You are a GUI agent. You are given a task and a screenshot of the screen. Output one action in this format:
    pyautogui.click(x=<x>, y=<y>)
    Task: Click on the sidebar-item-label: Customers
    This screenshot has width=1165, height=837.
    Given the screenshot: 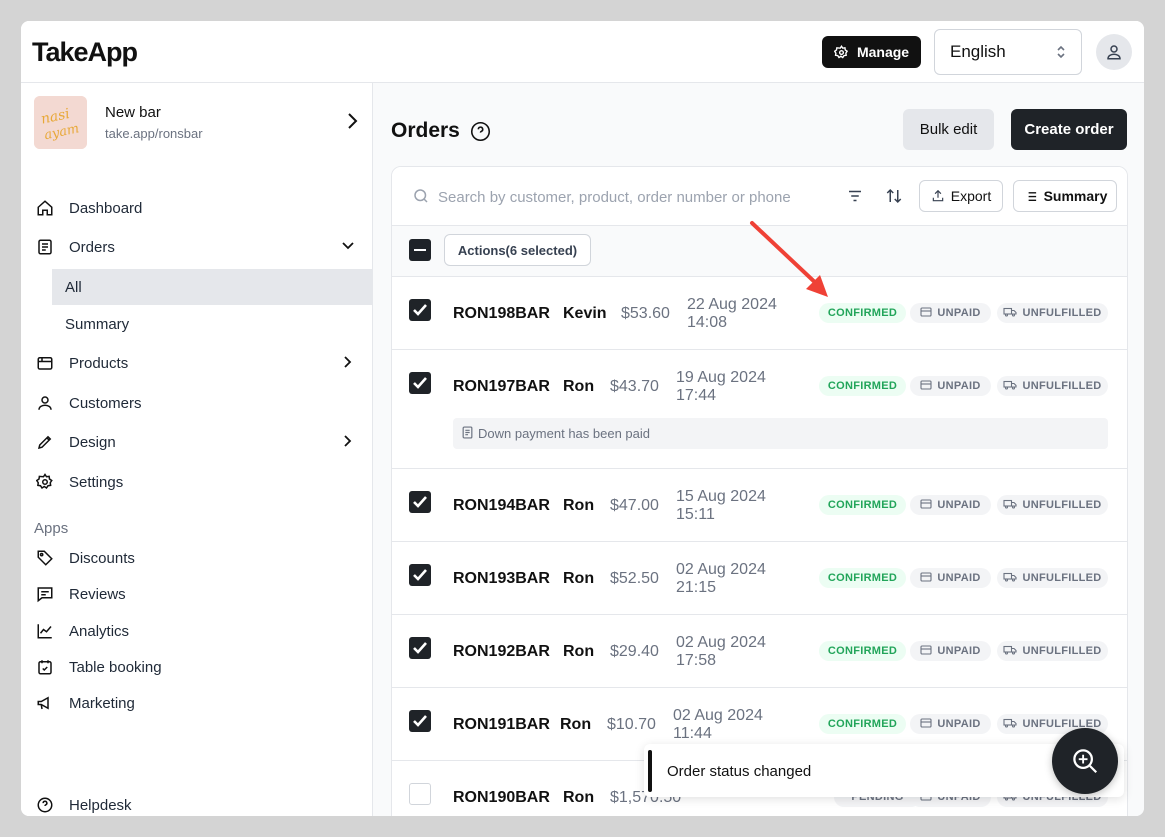 What is the action you would take?
    pyautogui.click(x=105, y=403)
    